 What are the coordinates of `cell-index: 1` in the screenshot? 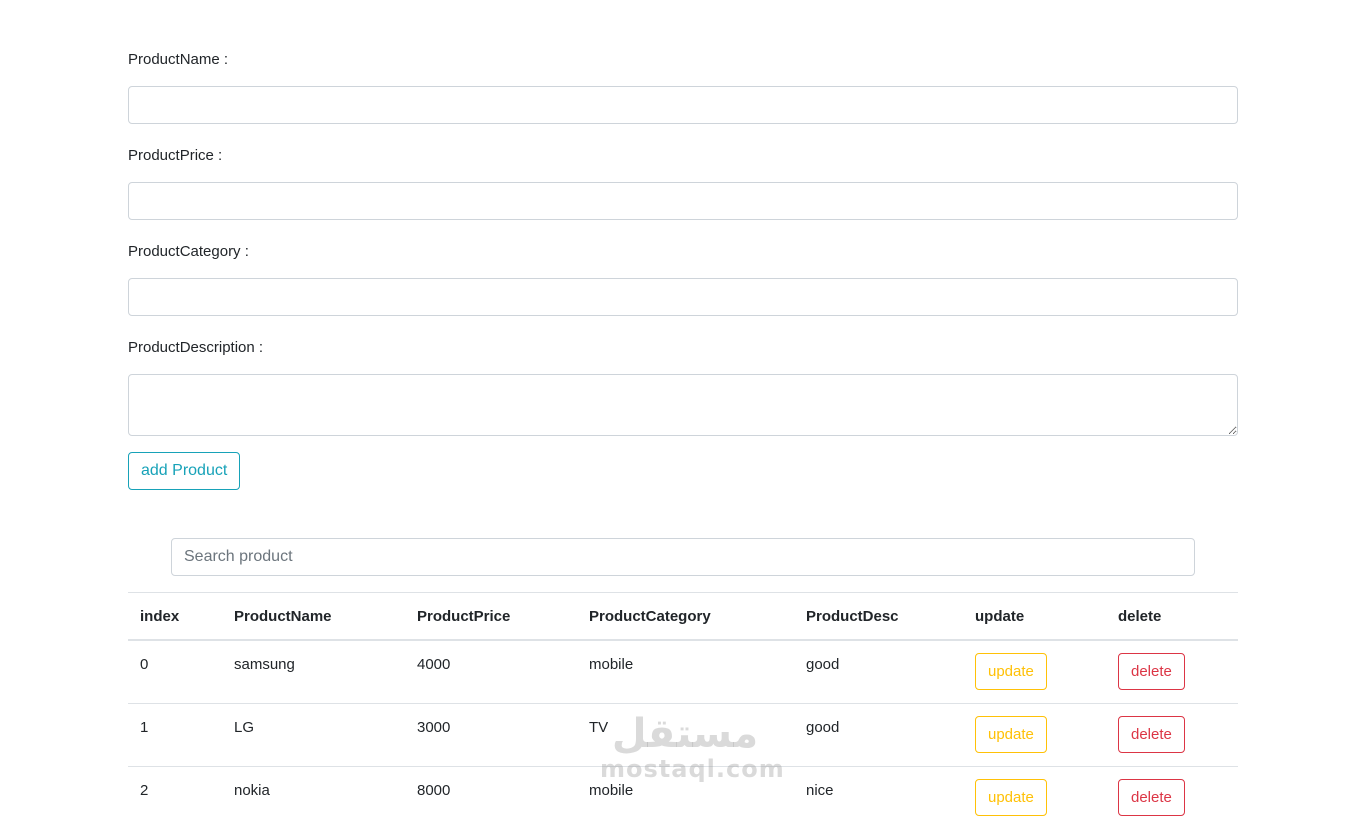 It's located at (175, 735).